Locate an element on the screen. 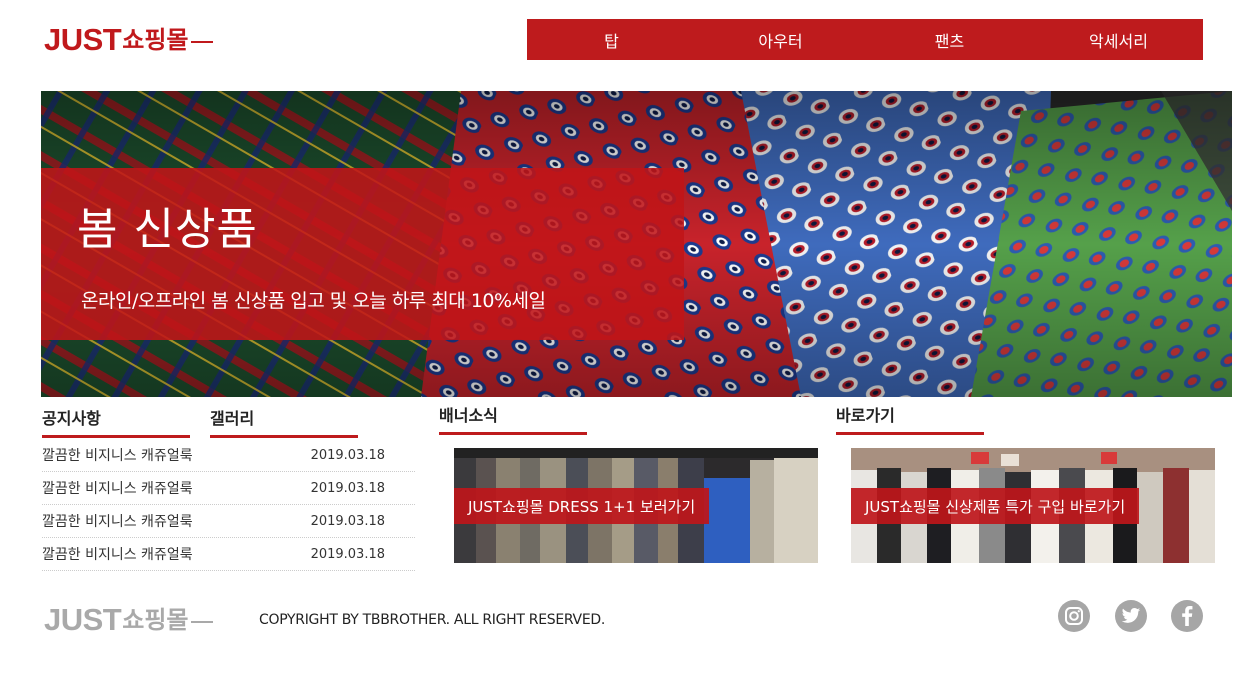 This screenshot has width=1250, height=685. banner-section-title: 배너소식 is located at coordinates (513, 418).